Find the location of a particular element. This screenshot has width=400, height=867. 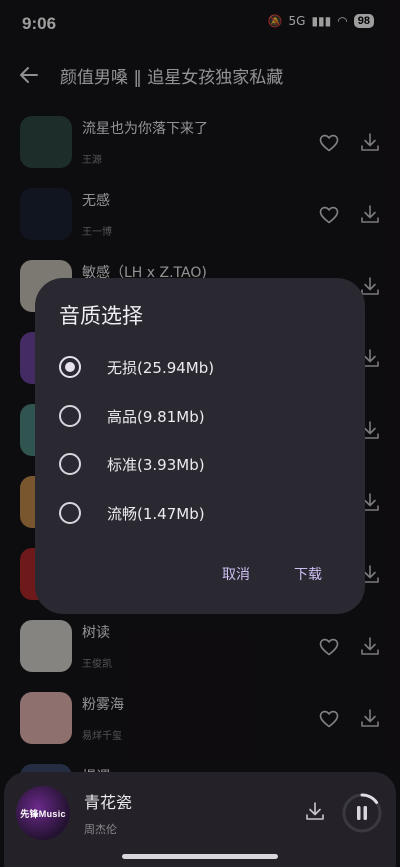

player-cover-text: 先锋Music is located at coordinates (43, 813).